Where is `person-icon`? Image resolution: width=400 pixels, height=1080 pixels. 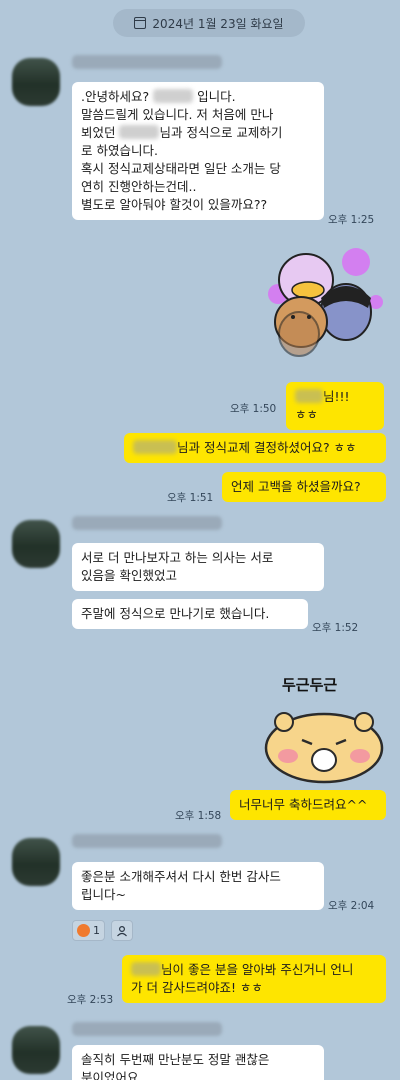 person-icon is located at coordinates (122, 930).